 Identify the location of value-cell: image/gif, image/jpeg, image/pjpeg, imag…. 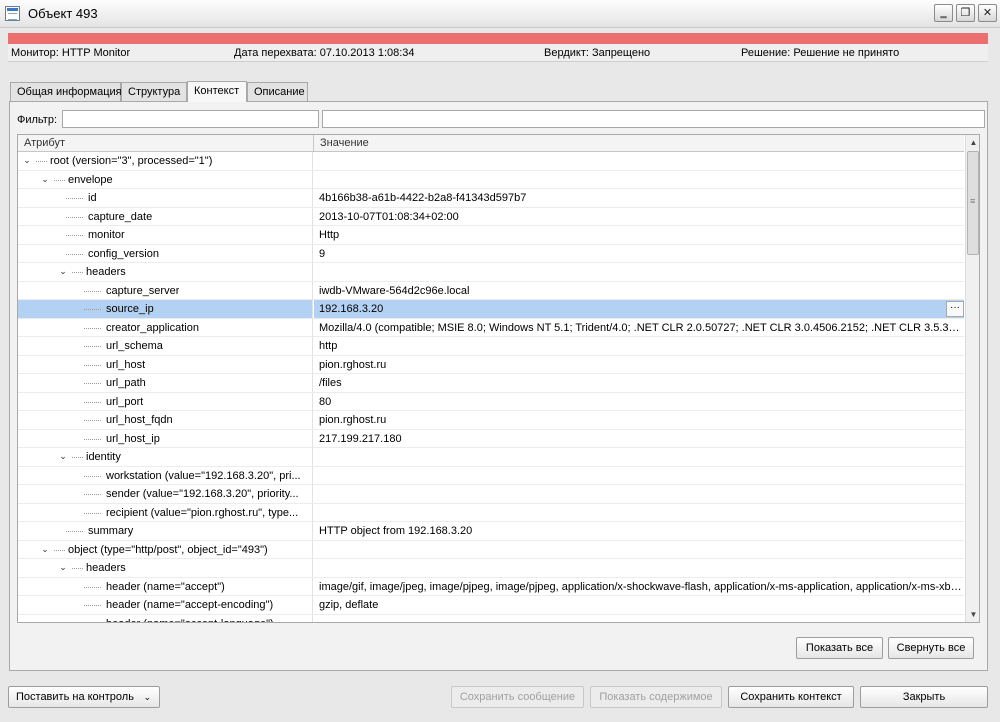
(639, 587).